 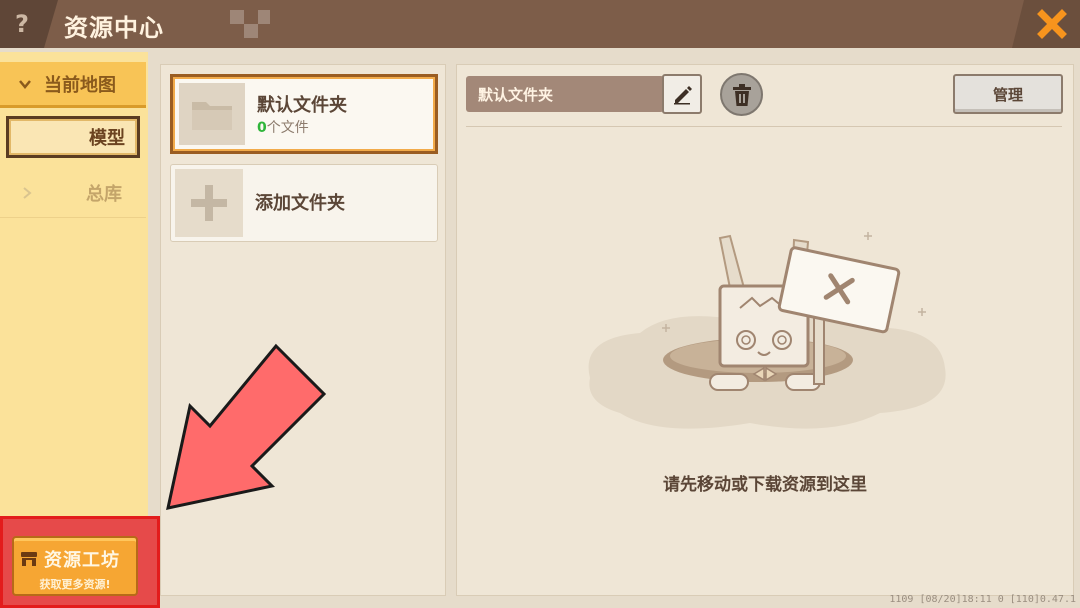 What do you see at coordinates (982, 599) in the screenshot?
I see `debug-footer-text: 1109 [08/20]18:11 0 [110]0.47.1` at bounding box center [982, 599].